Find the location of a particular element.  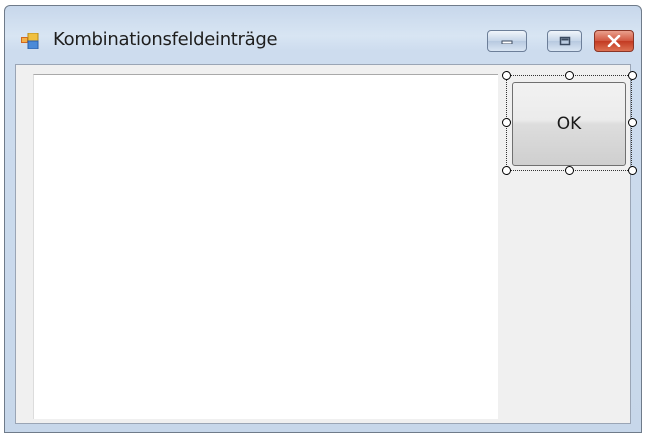

window-title: Kombinationsfeldeinträge is located at coordinates (165, 39).